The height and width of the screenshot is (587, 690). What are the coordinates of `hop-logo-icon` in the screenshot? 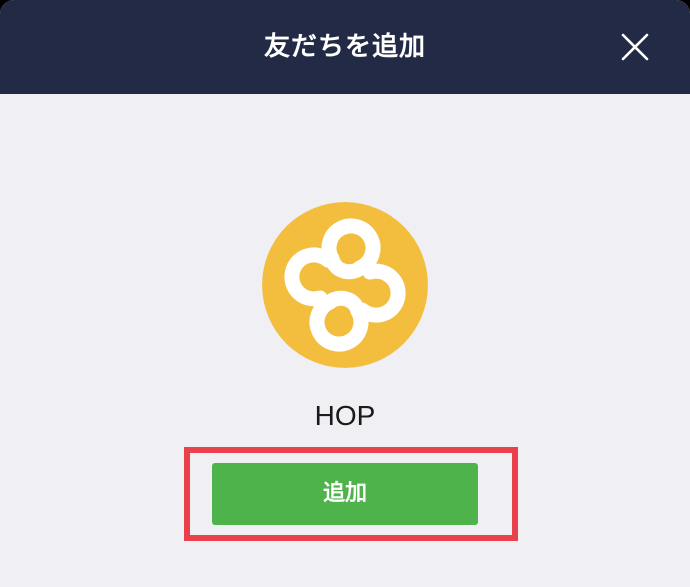 It's located at (345, 285).